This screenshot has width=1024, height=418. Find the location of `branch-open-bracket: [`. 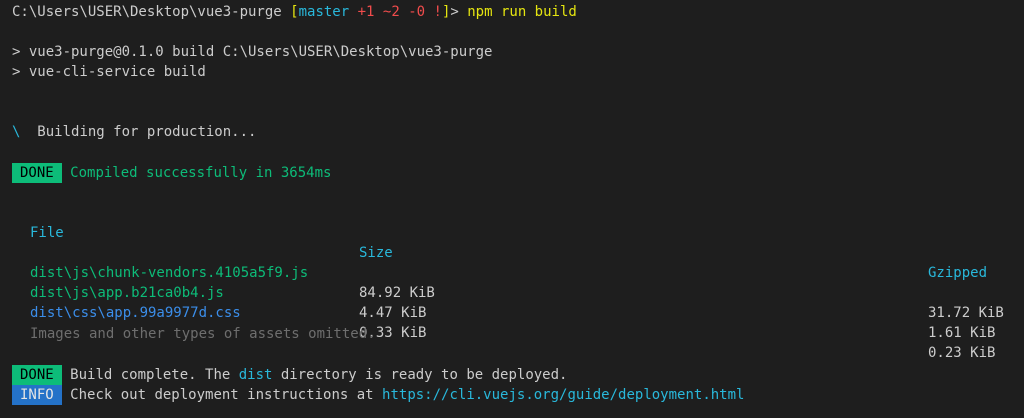

branch-open-bracket: [ is located at coordinates (294, 12).